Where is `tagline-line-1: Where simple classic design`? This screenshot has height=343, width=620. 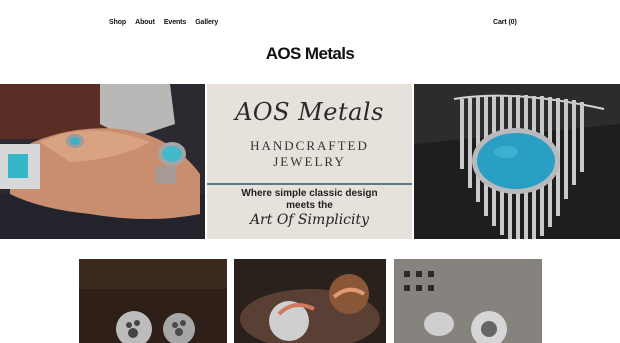 tagline-line-1: Where simple classic design is located at coordinates (309, 193).